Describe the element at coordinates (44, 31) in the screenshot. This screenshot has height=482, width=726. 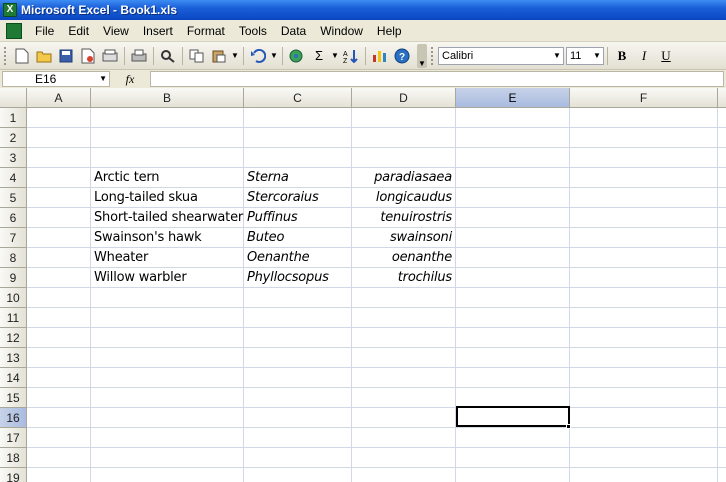
I see `menu-file: File` at that location.